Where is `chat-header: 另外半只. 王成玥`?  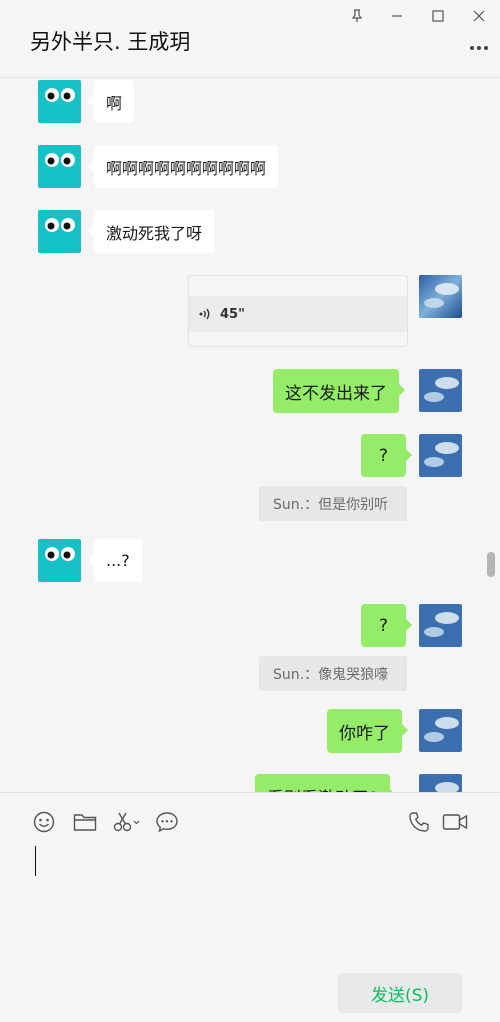 chat-header: 另外半只. 王成玥 is located at coordinates (250, 39).